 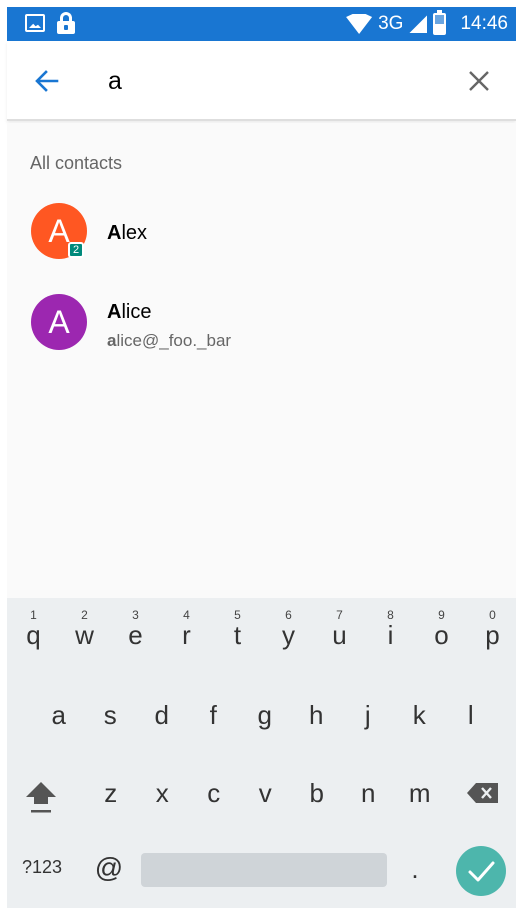 I want to click on key-label: a, so click(x=58, y=715).